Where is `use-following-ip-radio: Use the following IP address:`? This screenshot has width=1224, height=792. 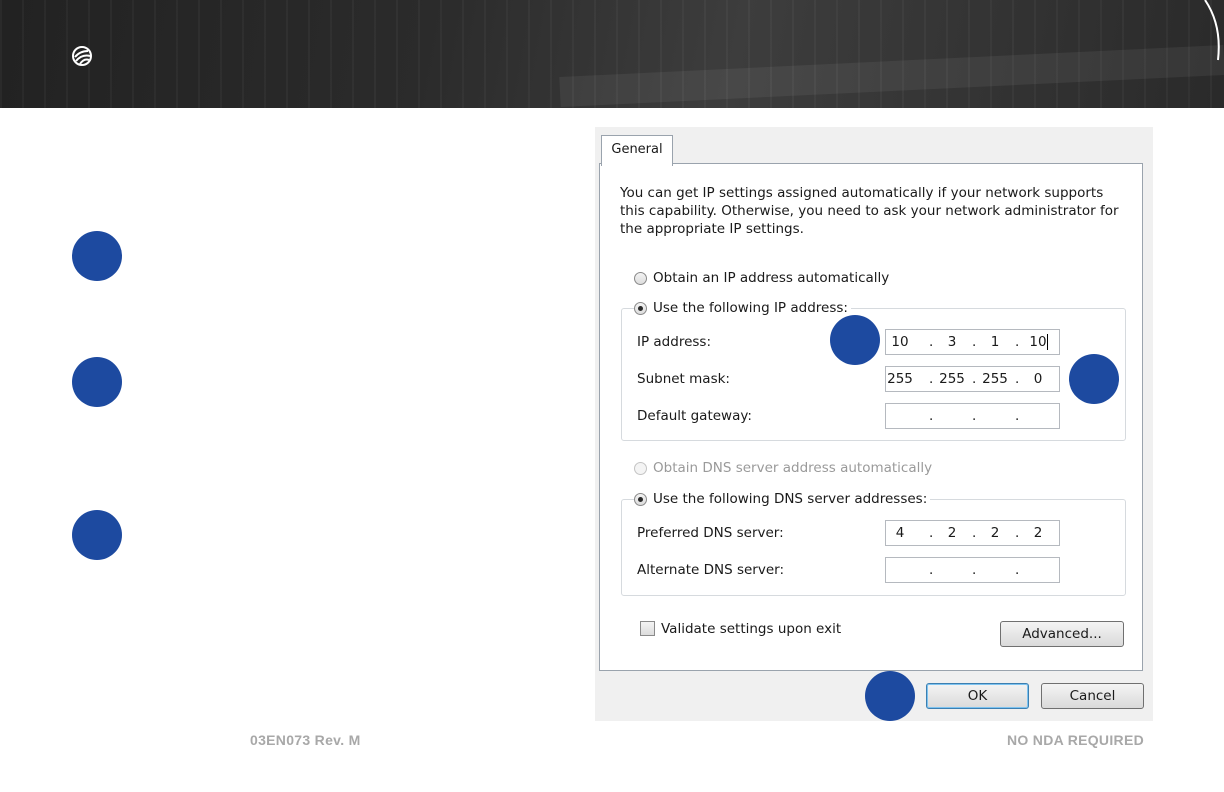 use-following-ip-radio: Use the following IP address: is located at coordinates (742, 308).